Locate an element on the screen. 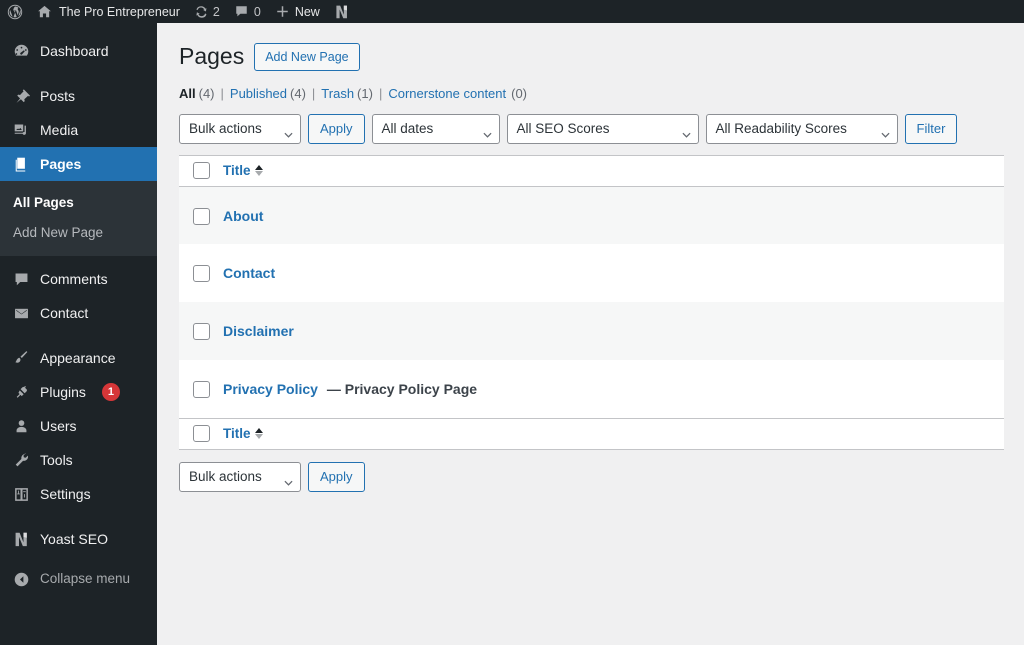  table-toolbar-bottom: Bulk actions Apply is located at coordinates (591, 476).